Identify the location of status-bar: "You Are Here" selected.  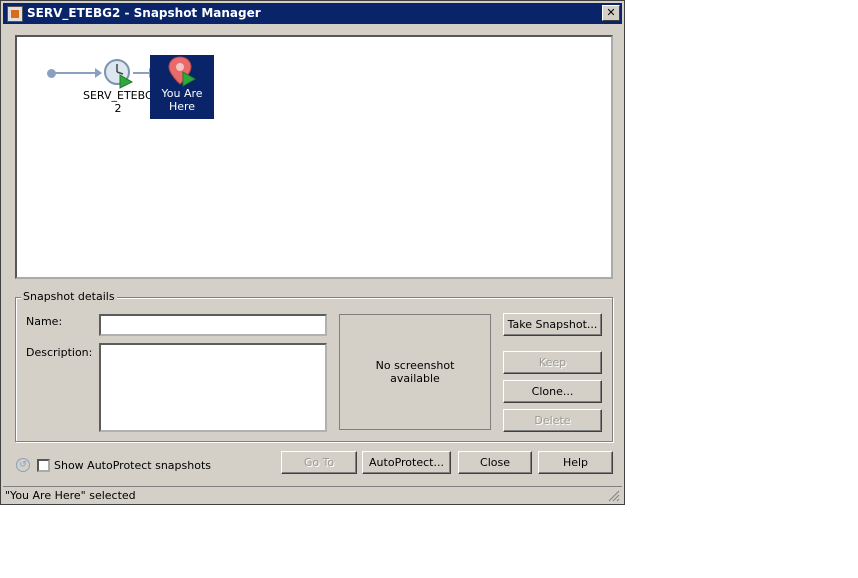
(312, 495).